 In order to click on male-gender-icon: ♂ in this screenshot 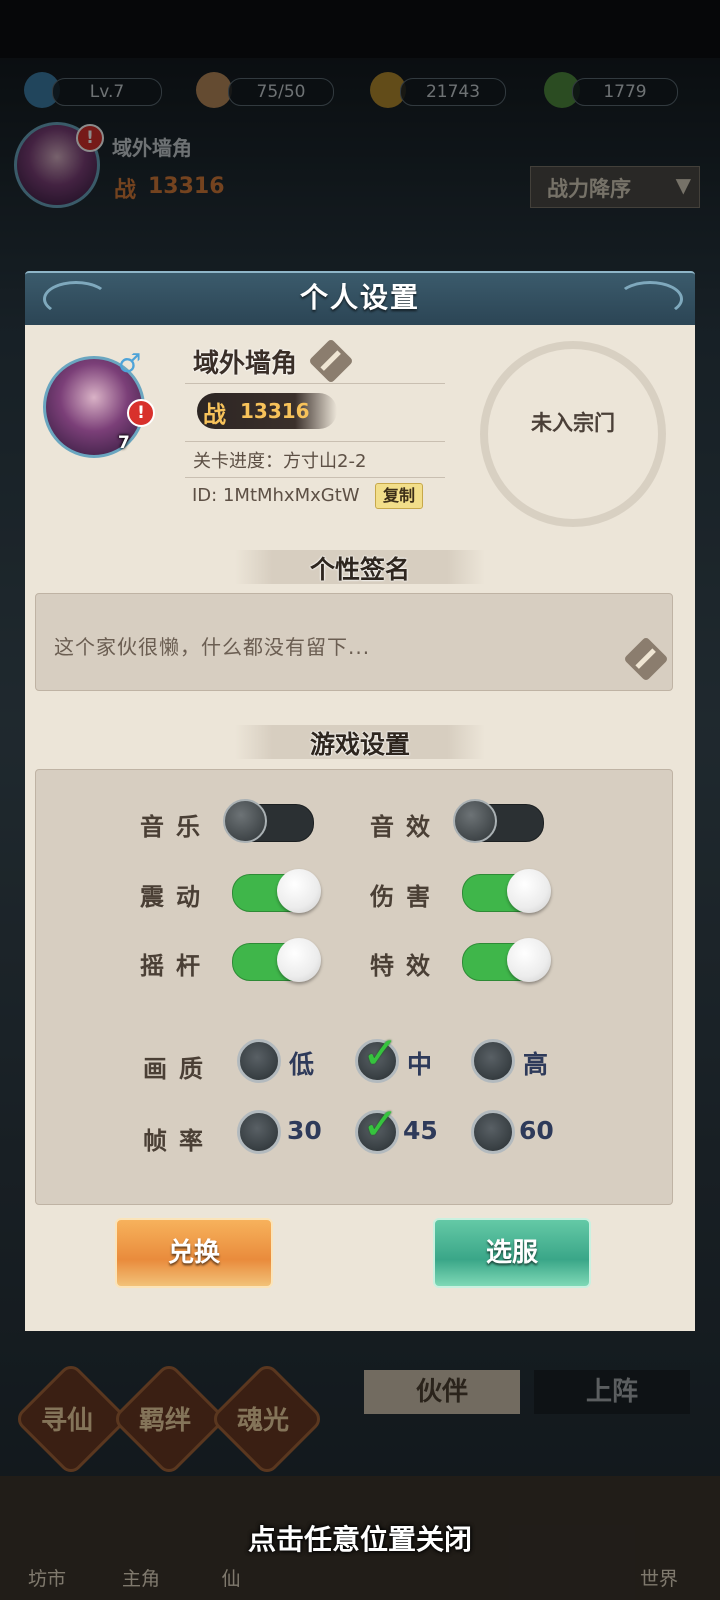, I will do `click(130, 364)`.